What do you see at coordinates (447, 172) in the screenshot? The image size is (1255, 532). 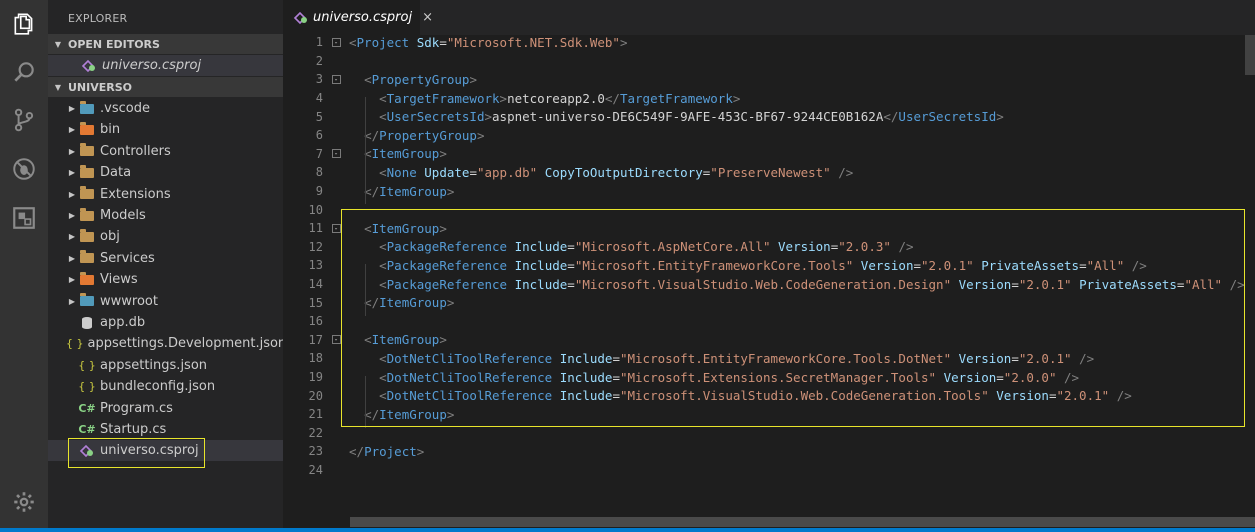 I see `code-token: Update` at bounding box center [447, 172].